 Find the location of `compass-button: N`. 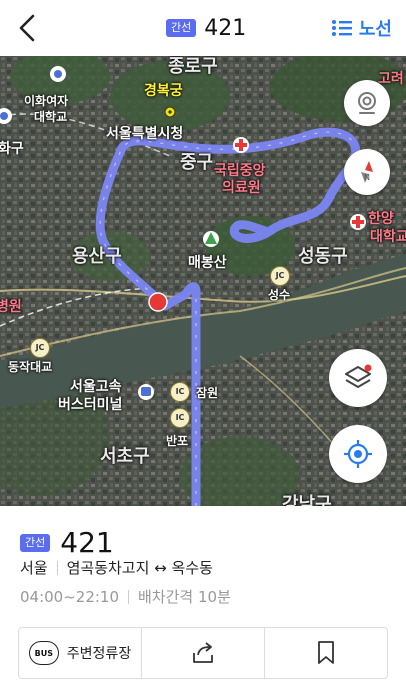

compass-button: N is located at coordinates (367, 172).